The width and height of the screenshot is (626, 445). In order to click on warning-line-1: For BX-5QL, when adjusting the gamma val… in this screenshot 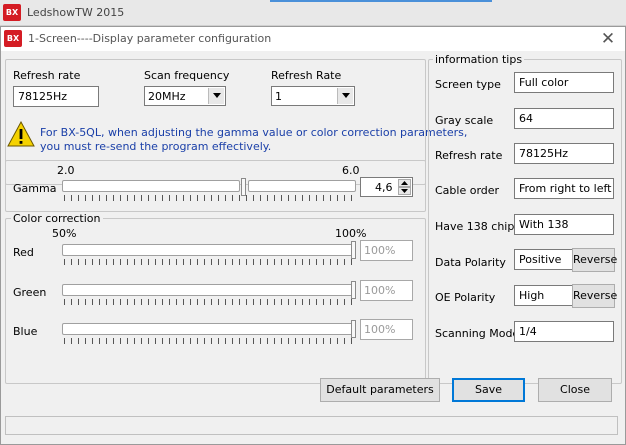, I will do `click(254, 132)`.